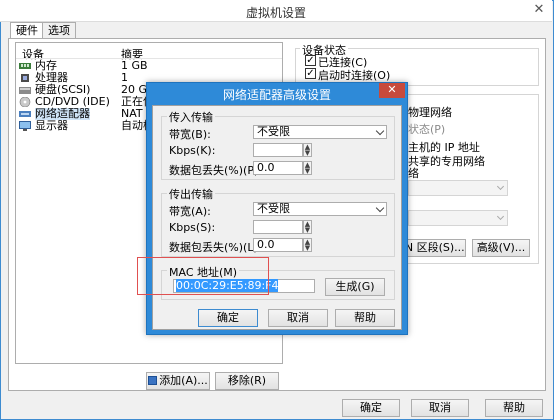  What do you see at coordinates (539, 10) in the screenshot?
I see `window-close-button: ✕` at bounding box center [539, 10].